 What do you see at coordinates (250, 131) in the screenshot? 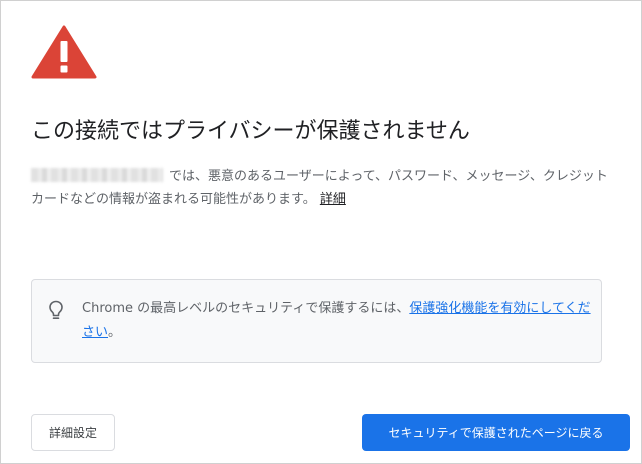
I see `page-title: この接続ではプライバシーが保護されません` at bounding box center [250, 131].